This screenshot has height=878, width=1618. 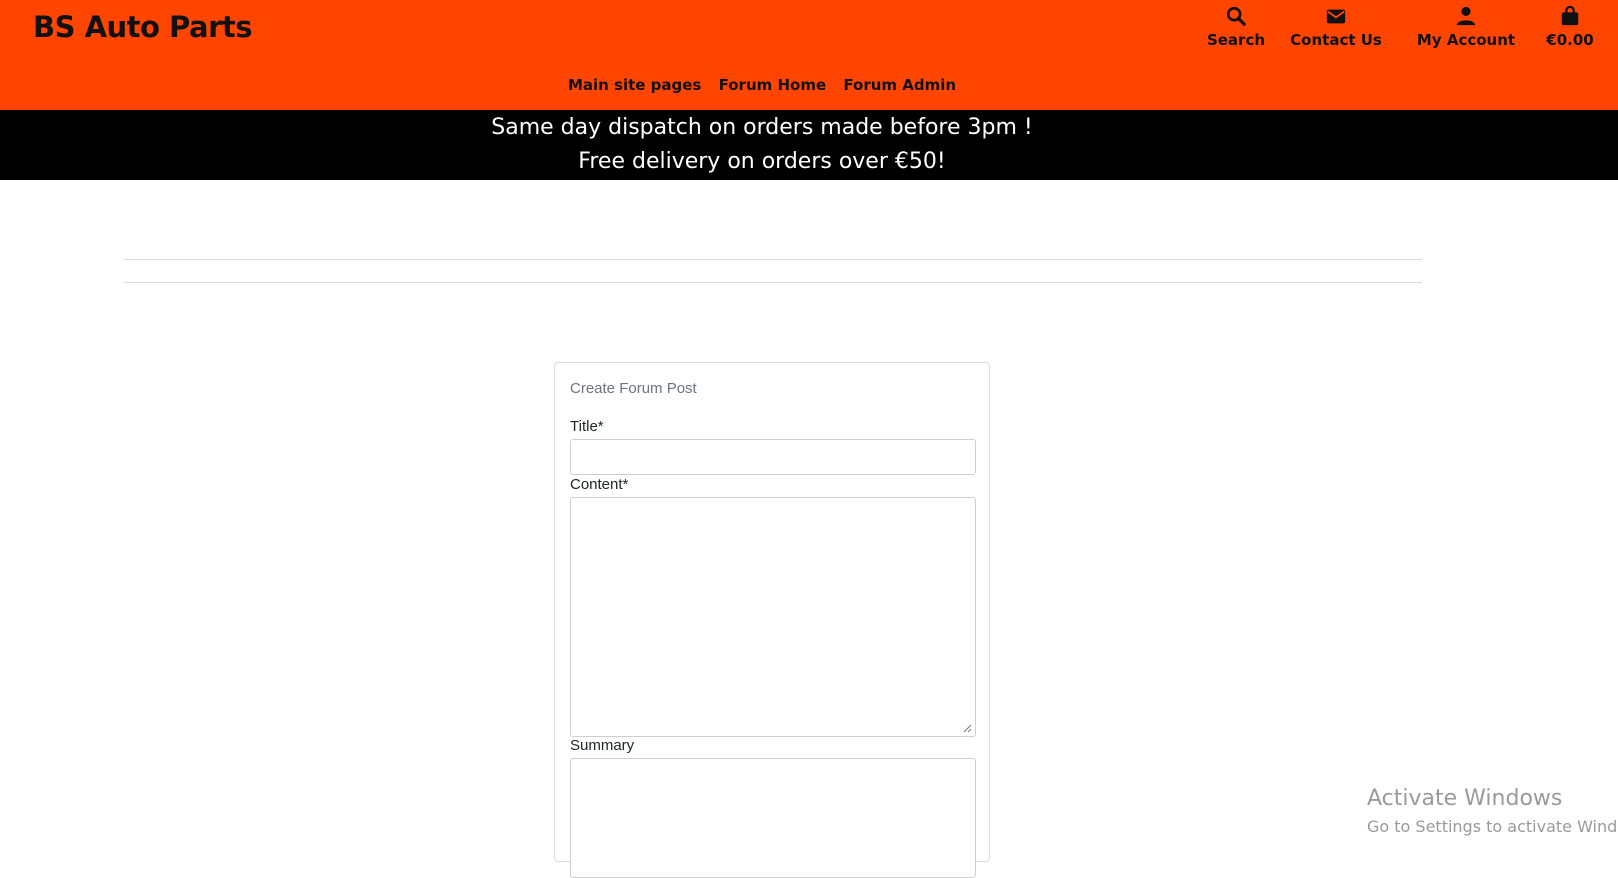 I want to click on my-account-label: My Account, so click(x=1466, y=40).